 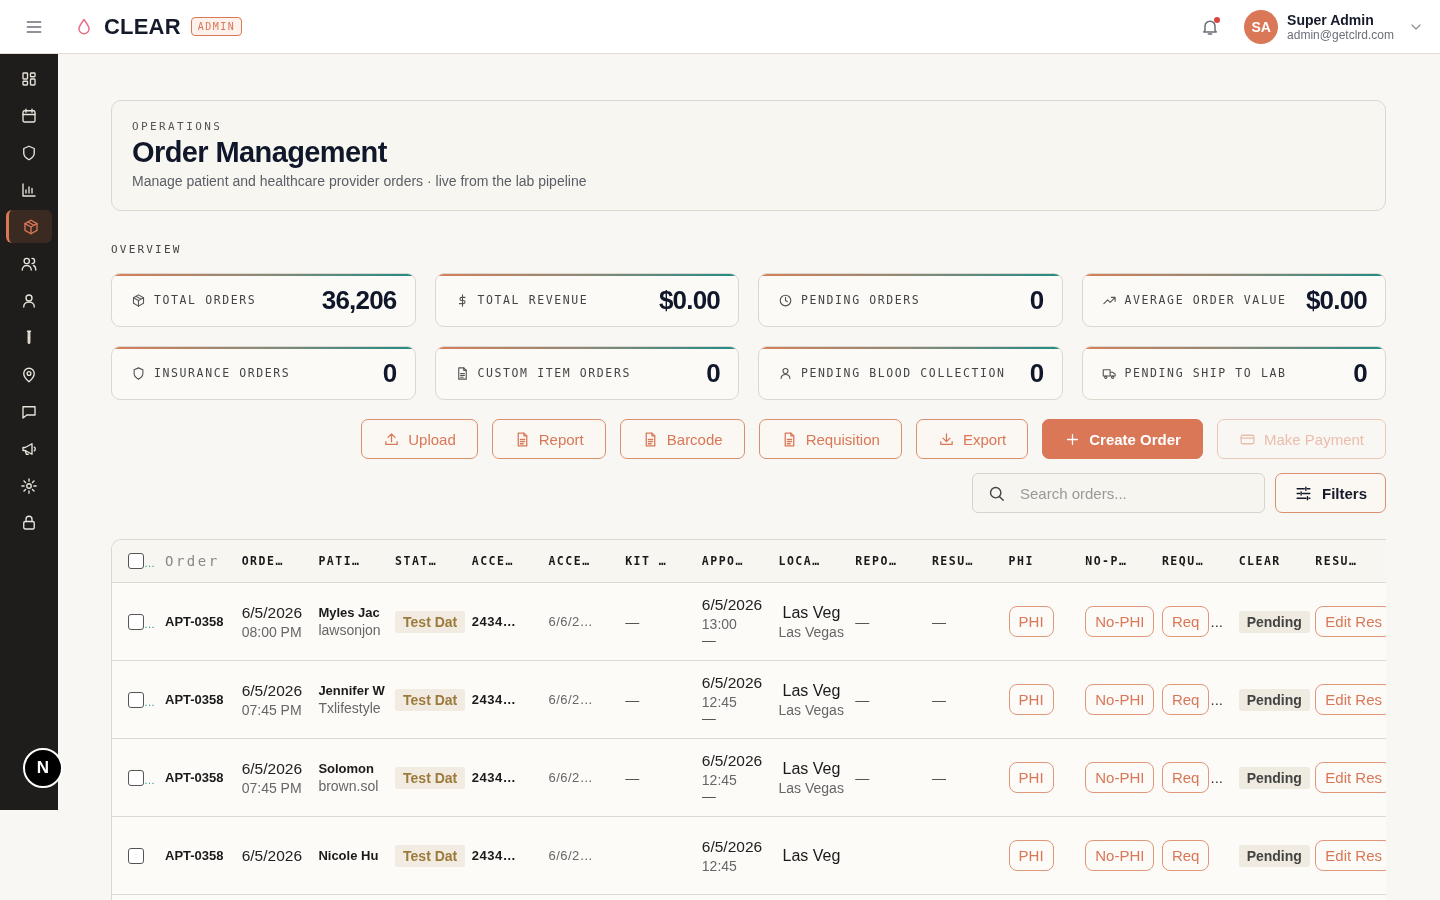 I want to click on notification-button, so click(x=1210, y=26).